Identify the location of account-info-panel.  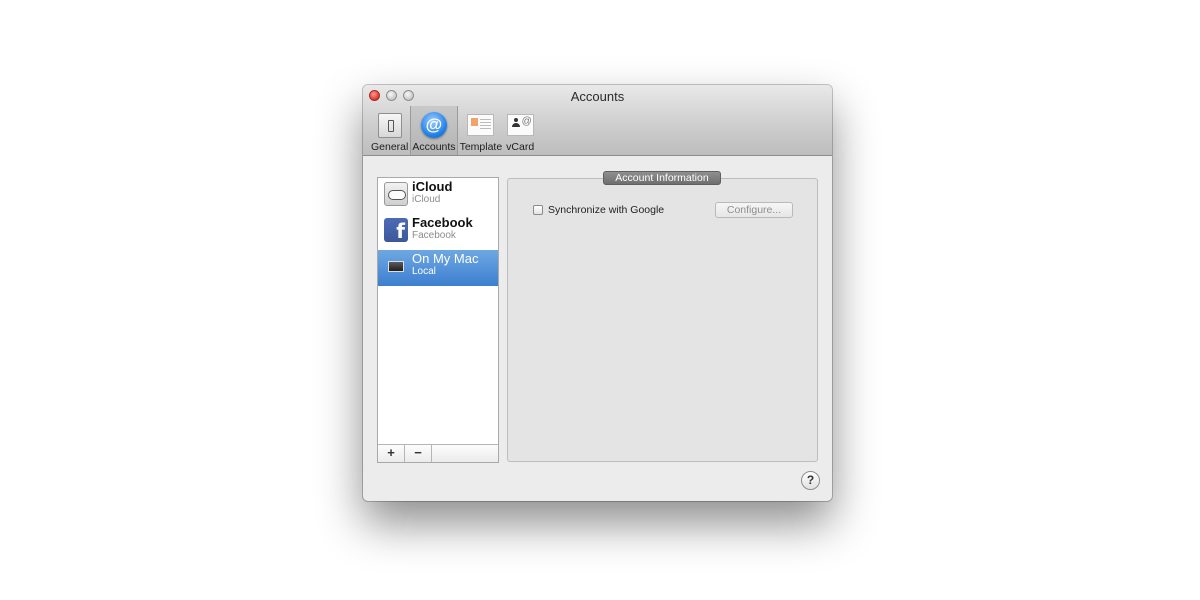
(662, 320).